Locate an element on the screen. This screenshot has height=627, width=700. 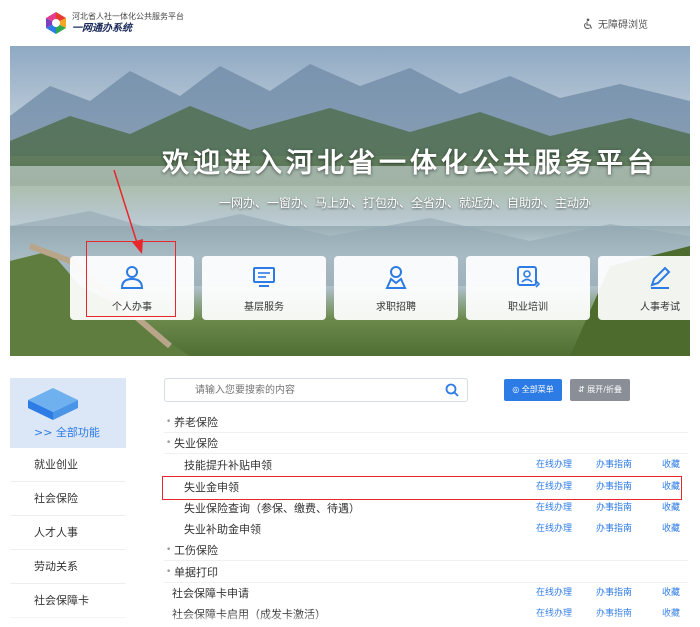
item-label: 社会保障卡申请 is located at coordinates (210, 593).